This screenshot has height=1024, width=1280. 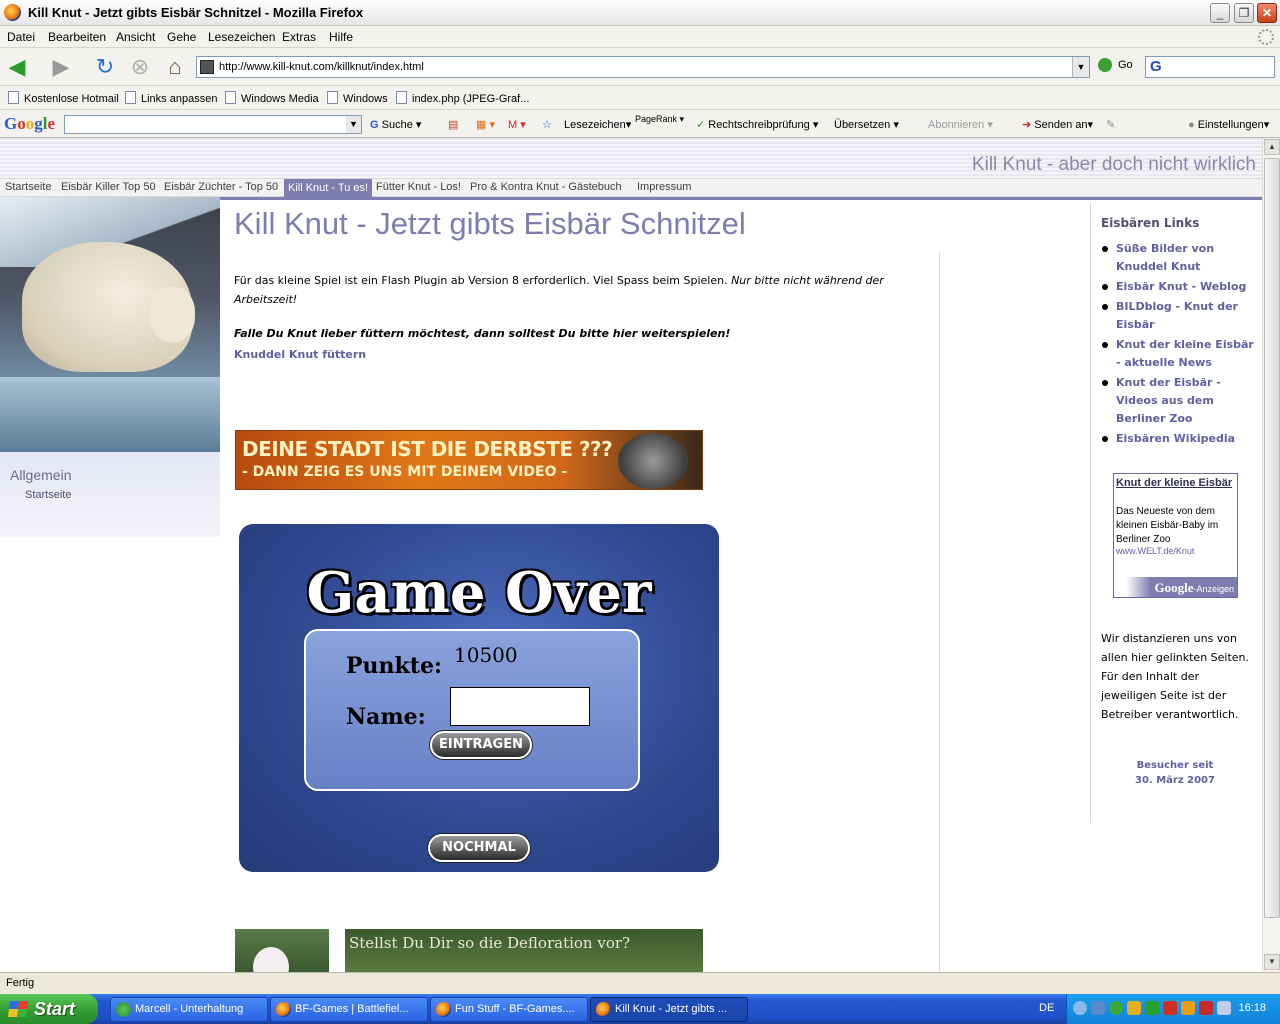 I want to click on bookmark-windows: Windows, so click(x=357, y=98).